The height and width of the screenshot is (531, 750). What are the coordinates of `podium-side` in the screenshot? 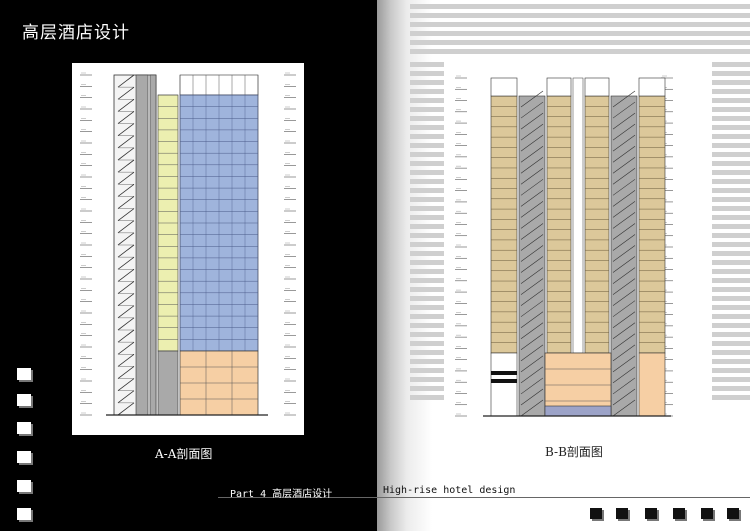 It's located at (652, 384).